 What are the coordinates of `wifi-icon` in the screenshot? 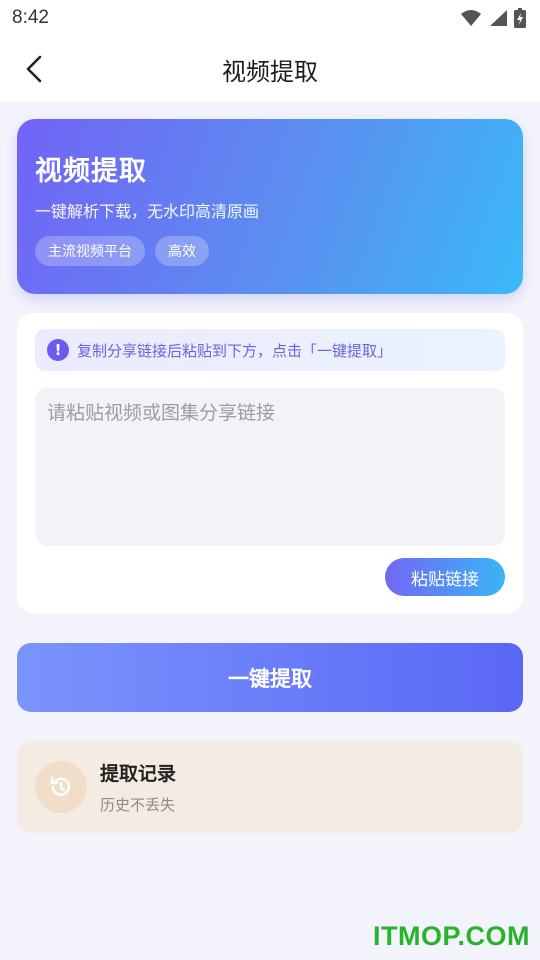 It's located at (471, 18).